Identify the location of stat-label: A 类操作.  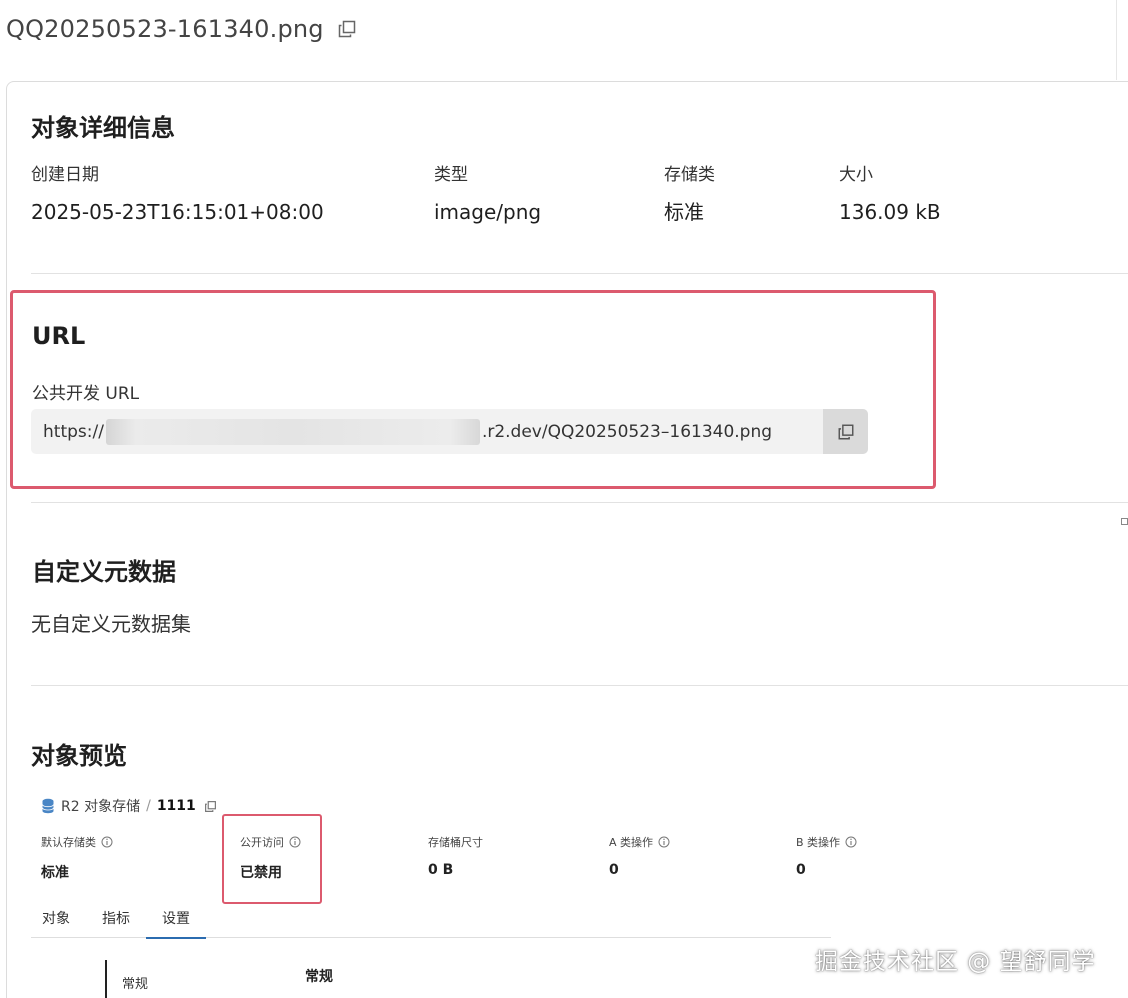
(631, 842).